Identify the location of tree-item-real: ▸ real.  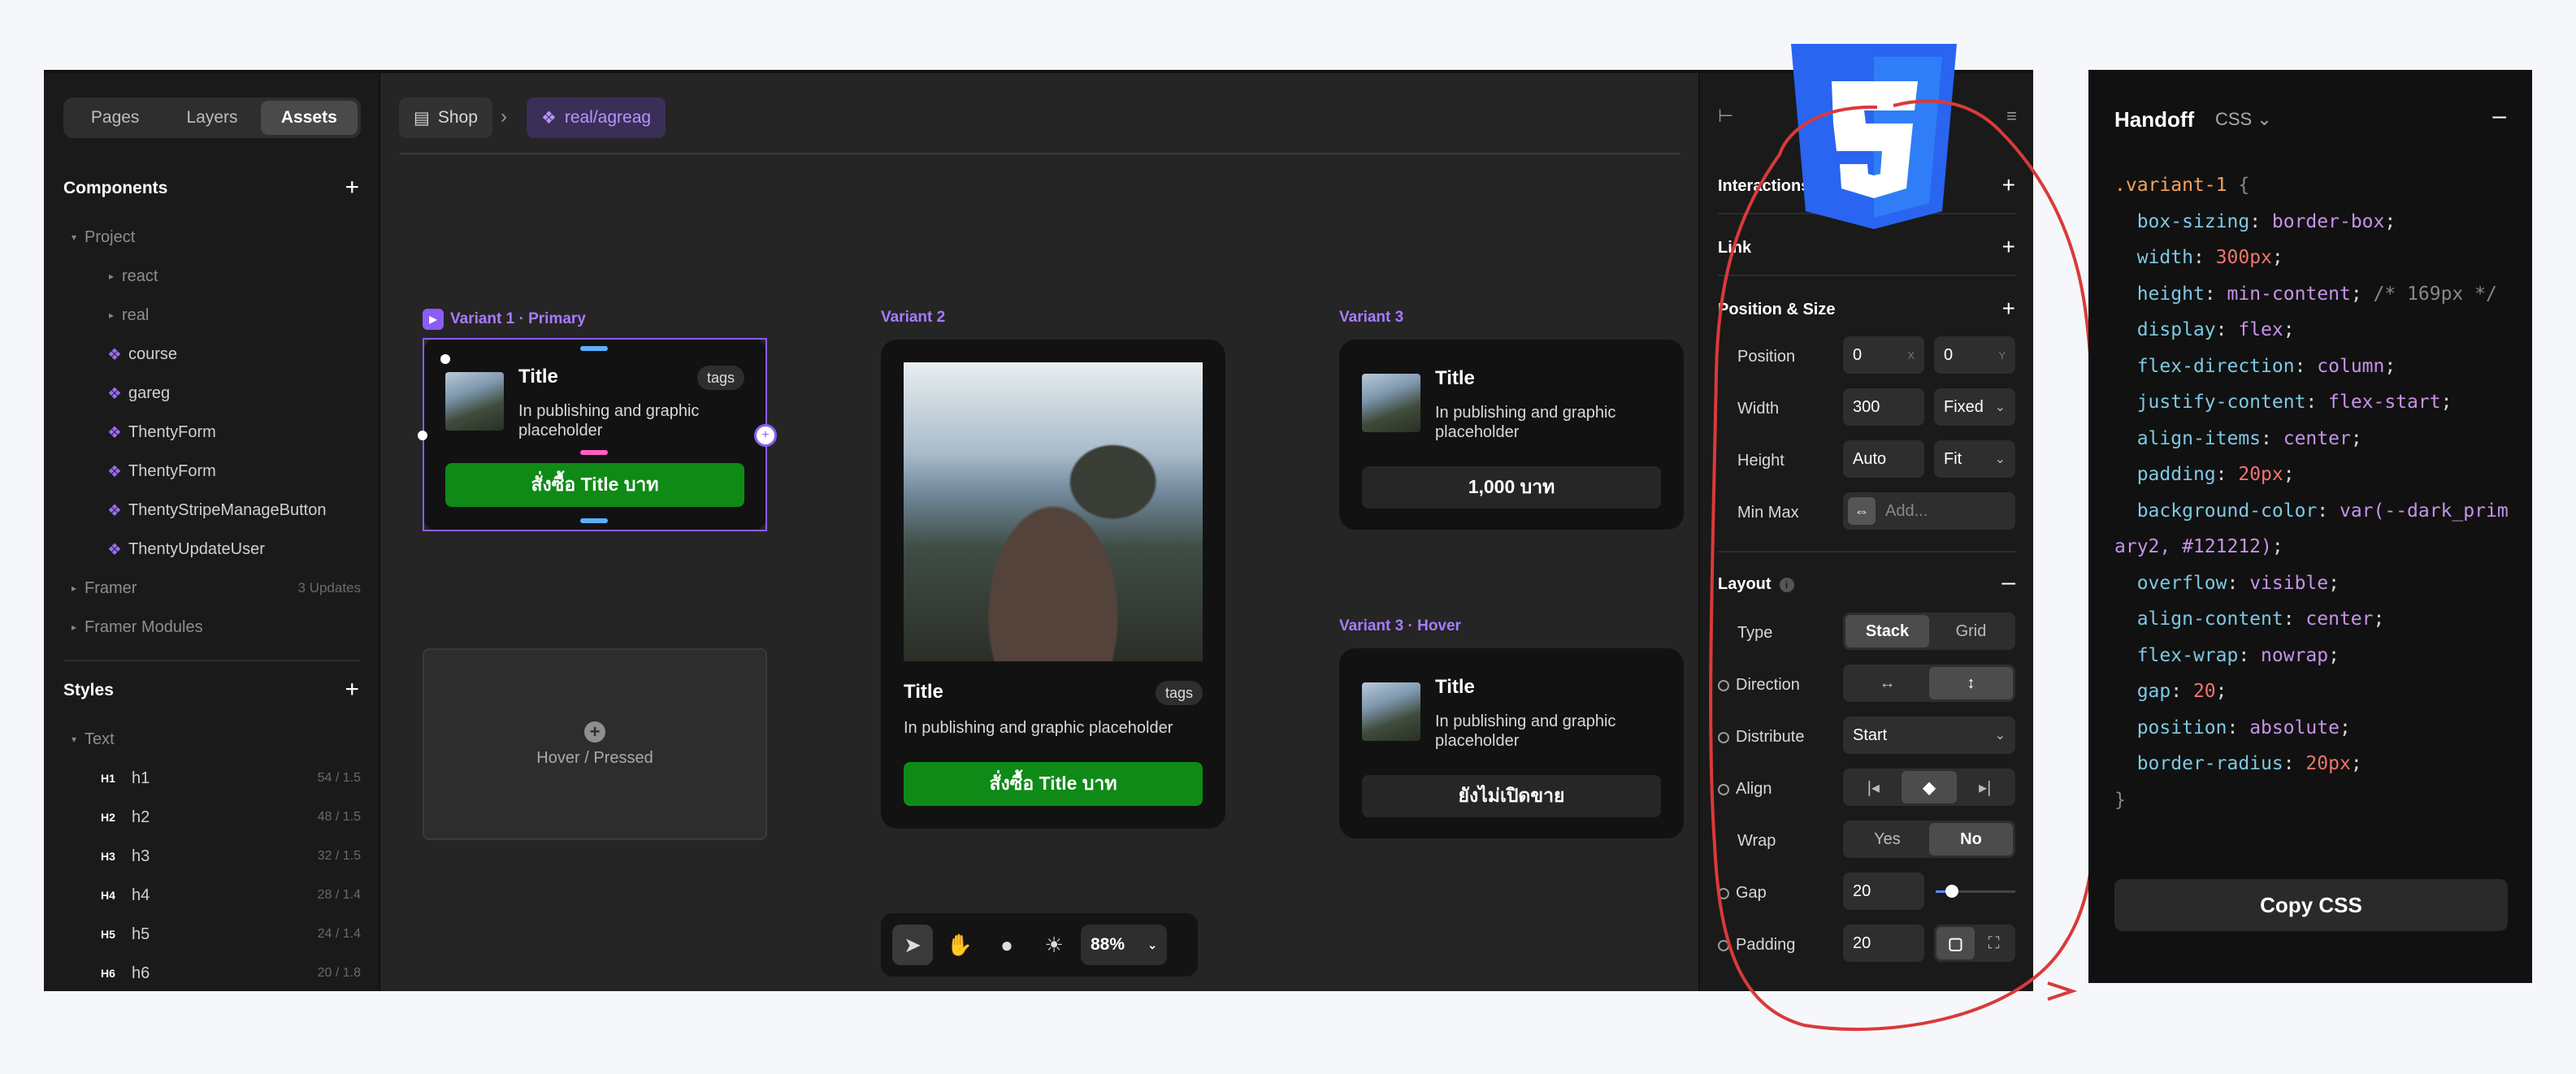
(212, 315).